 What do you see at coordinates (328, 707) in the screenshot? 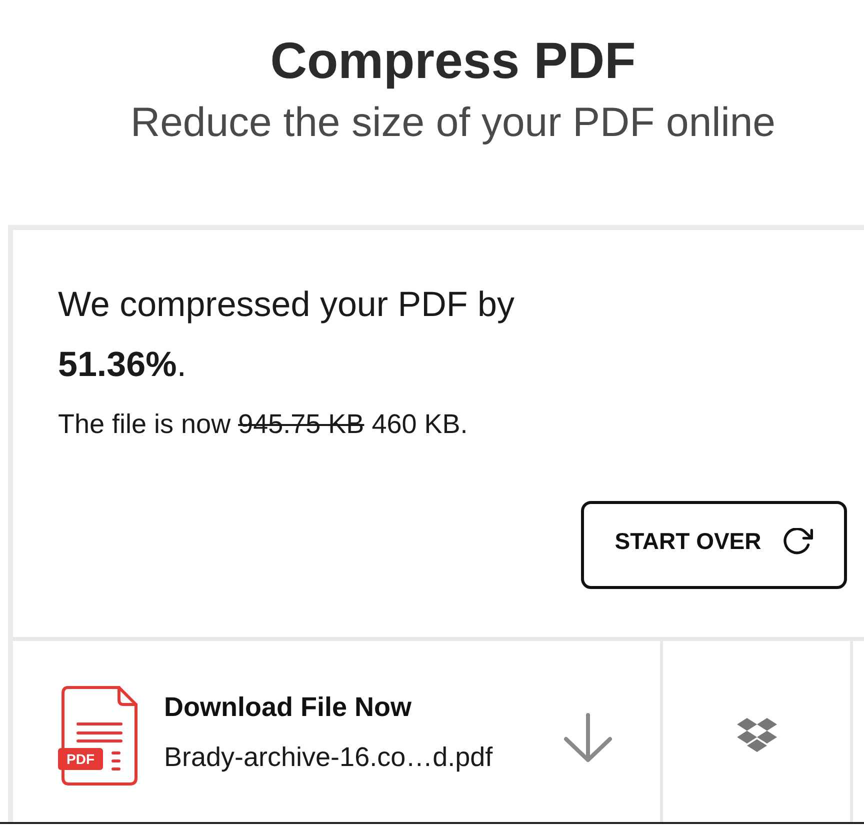
I see `download-link: Download File Now` at bounding box center [328, 707].